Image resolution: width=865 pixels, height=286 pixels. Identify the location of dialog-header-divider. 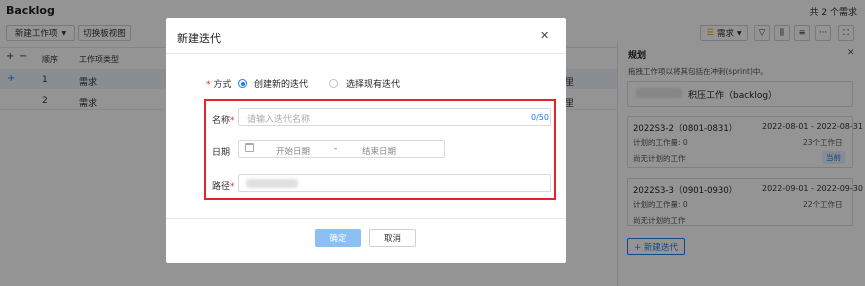
(366, 53).